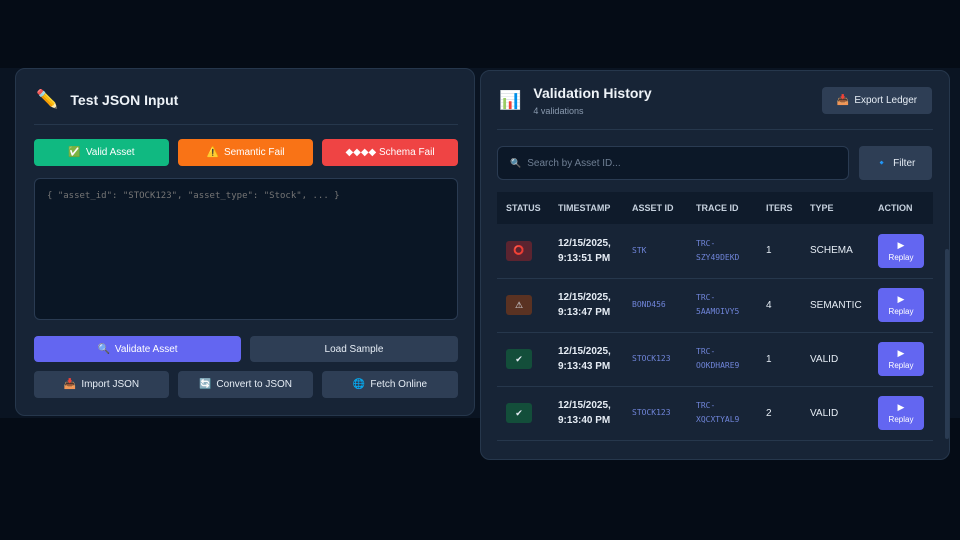 The width and height of the screenshot is (960, 540). I want to click on search-box: 🔍, so click(673, 163).